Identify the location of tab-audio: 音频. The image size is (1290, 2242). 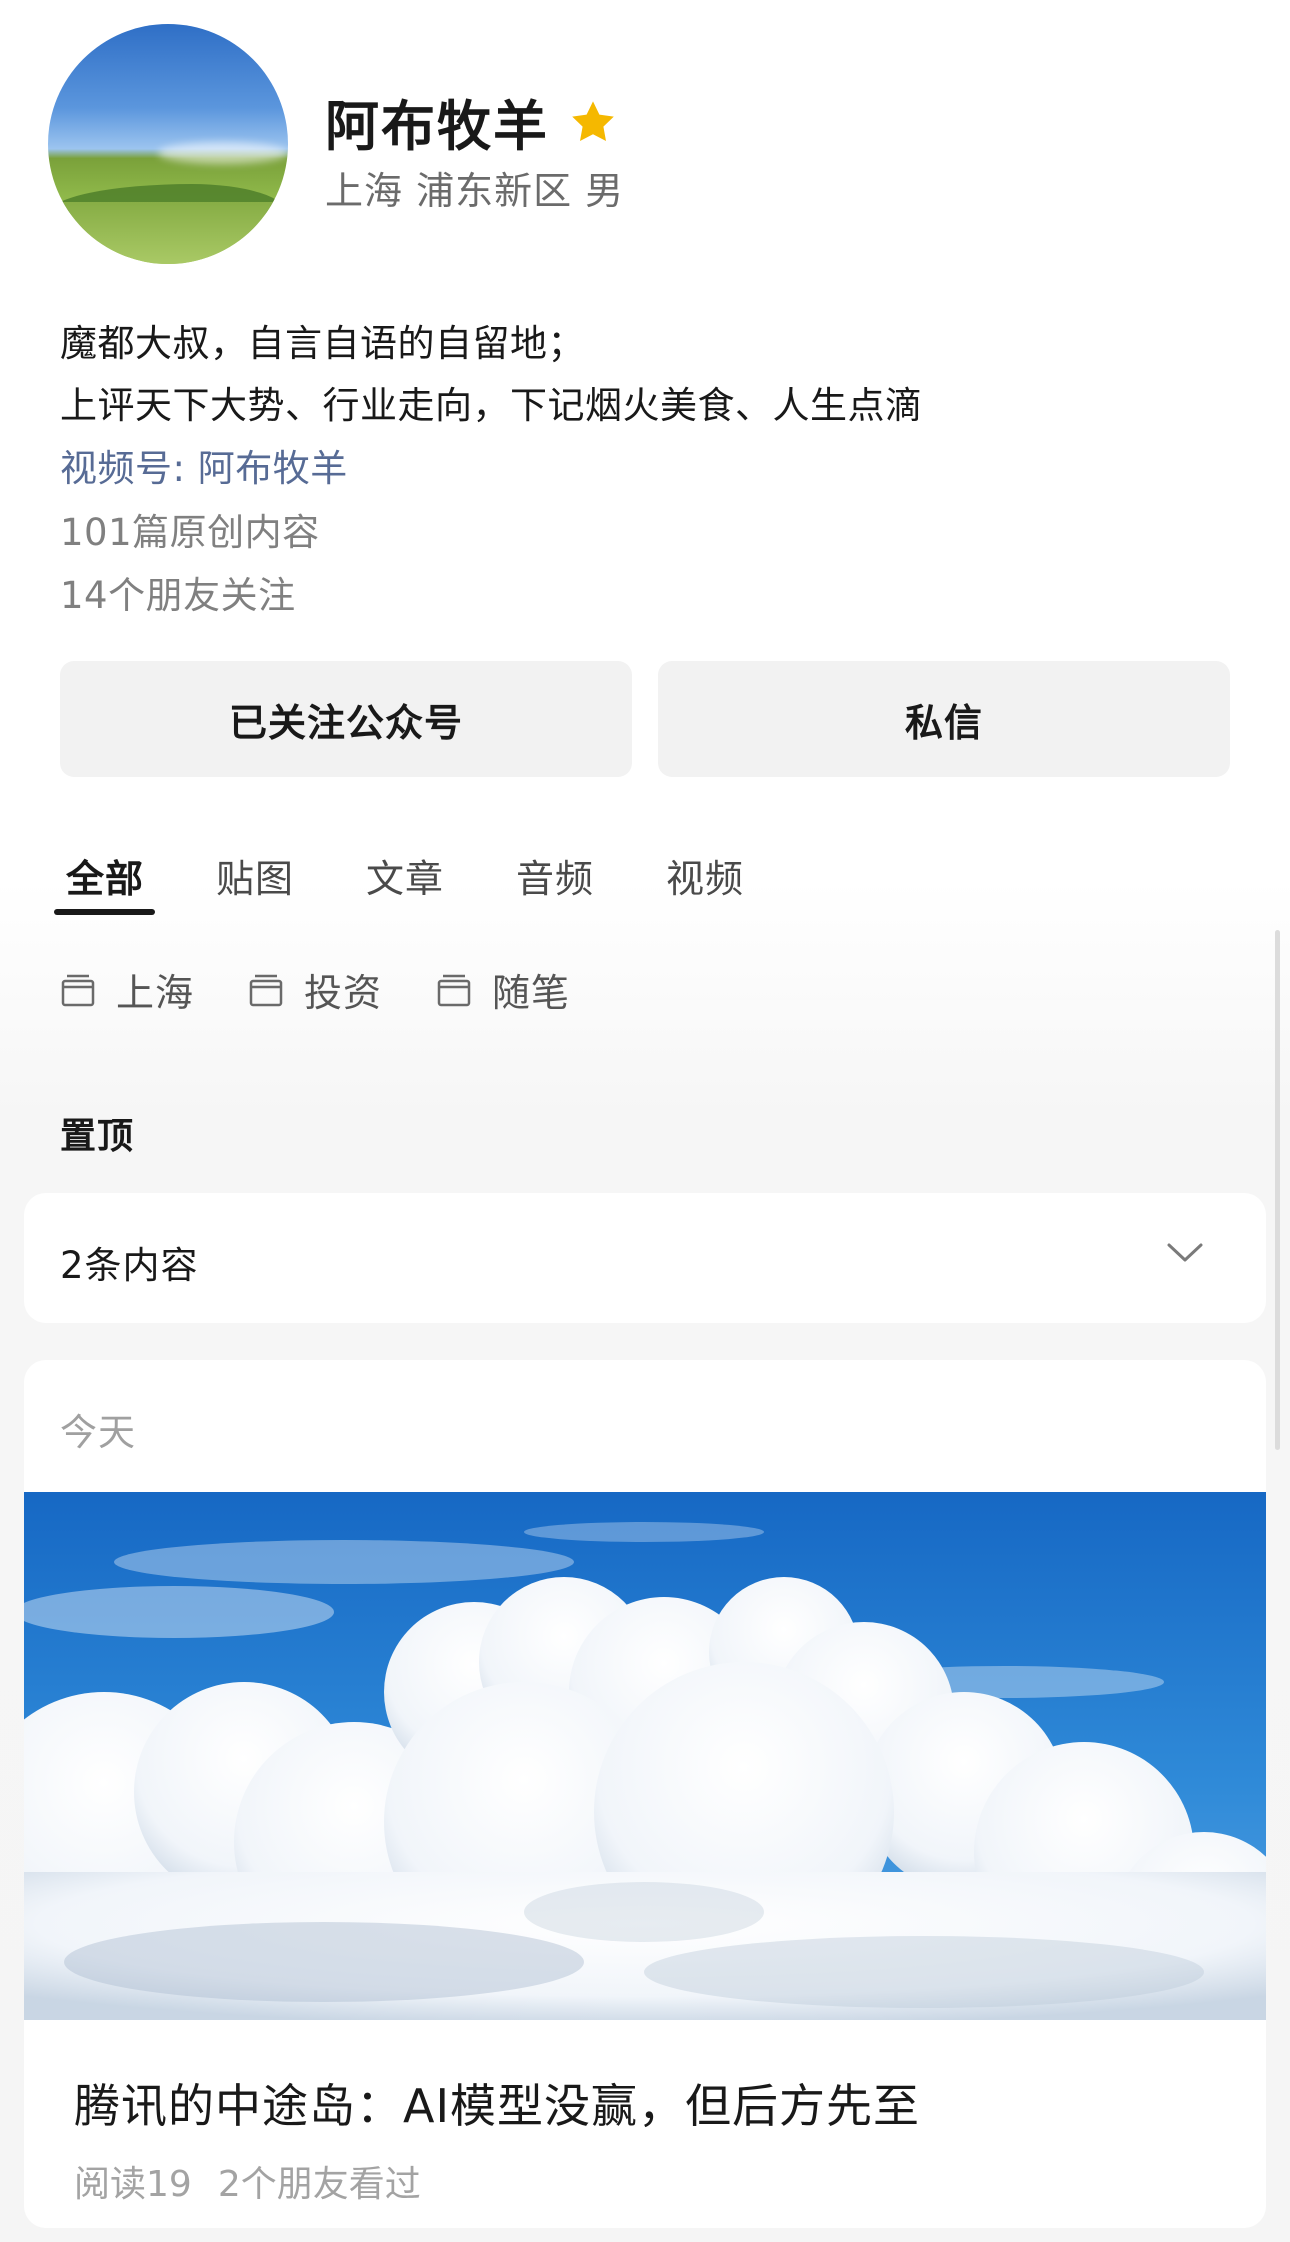
(579, 880).